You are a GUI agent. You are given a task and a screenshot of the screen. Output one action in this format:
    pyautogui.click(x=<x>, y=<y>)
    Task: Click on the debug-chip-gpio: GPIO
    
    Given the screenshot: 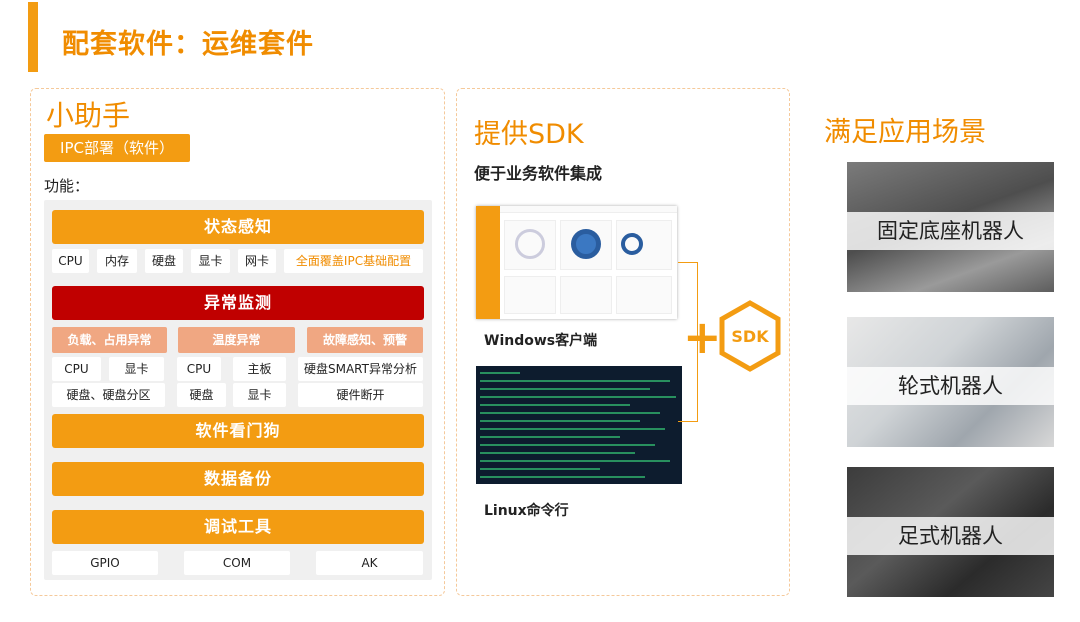 What is the action you would take?
    pyautogui.click(x=105, y=563)
    